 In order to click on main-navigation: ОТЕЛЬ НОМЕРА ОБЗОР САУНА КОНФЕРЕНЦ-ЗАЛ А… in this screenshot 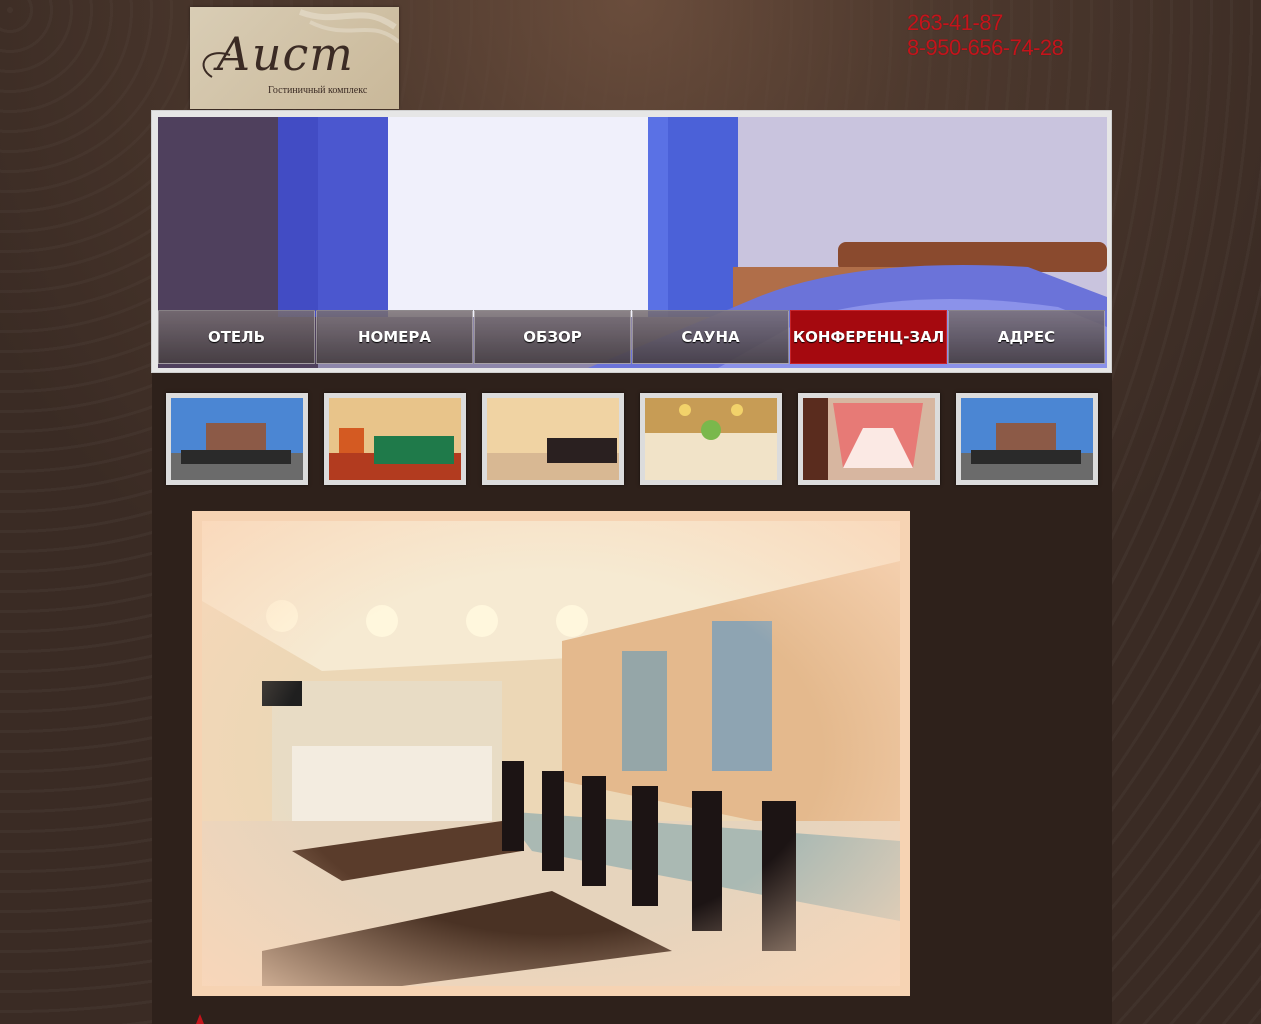, I will do `click(632, 338)`.